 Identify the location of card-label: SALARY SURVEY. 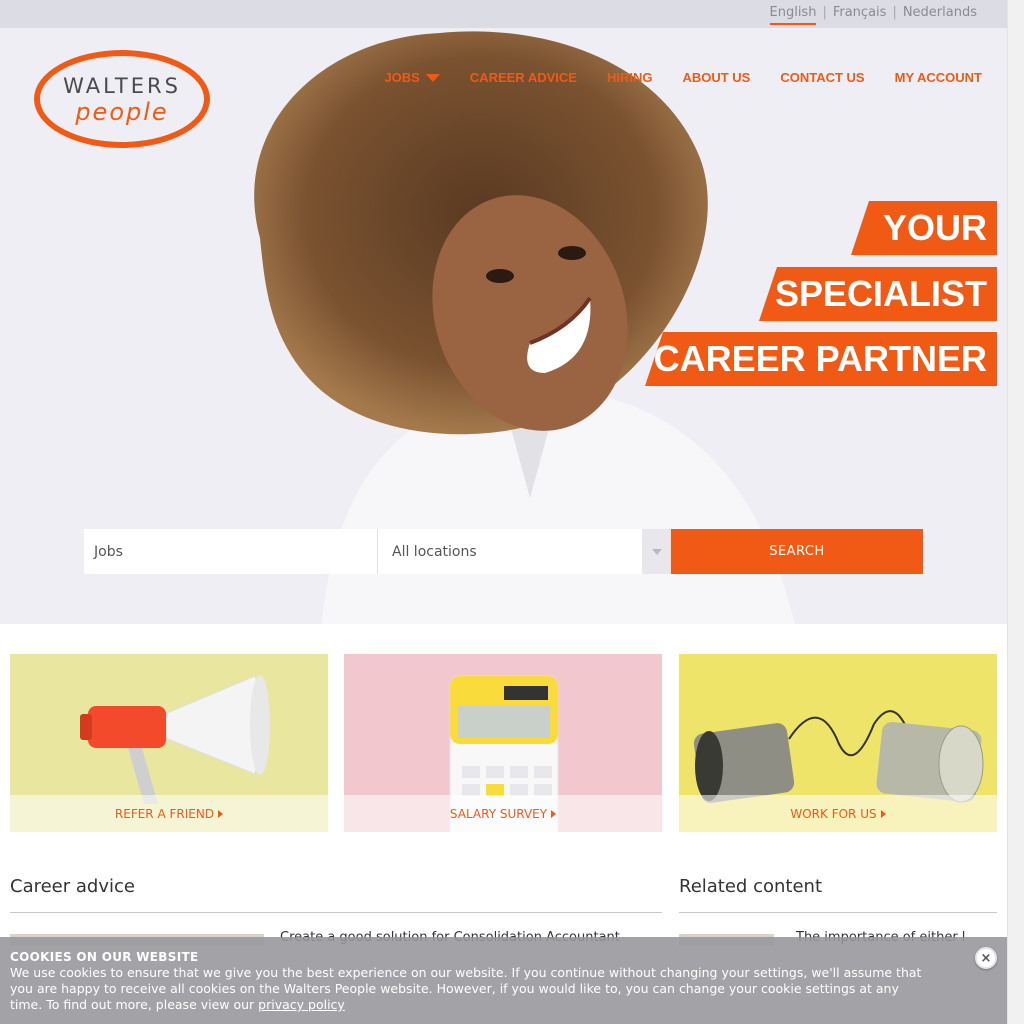
(503, 813).